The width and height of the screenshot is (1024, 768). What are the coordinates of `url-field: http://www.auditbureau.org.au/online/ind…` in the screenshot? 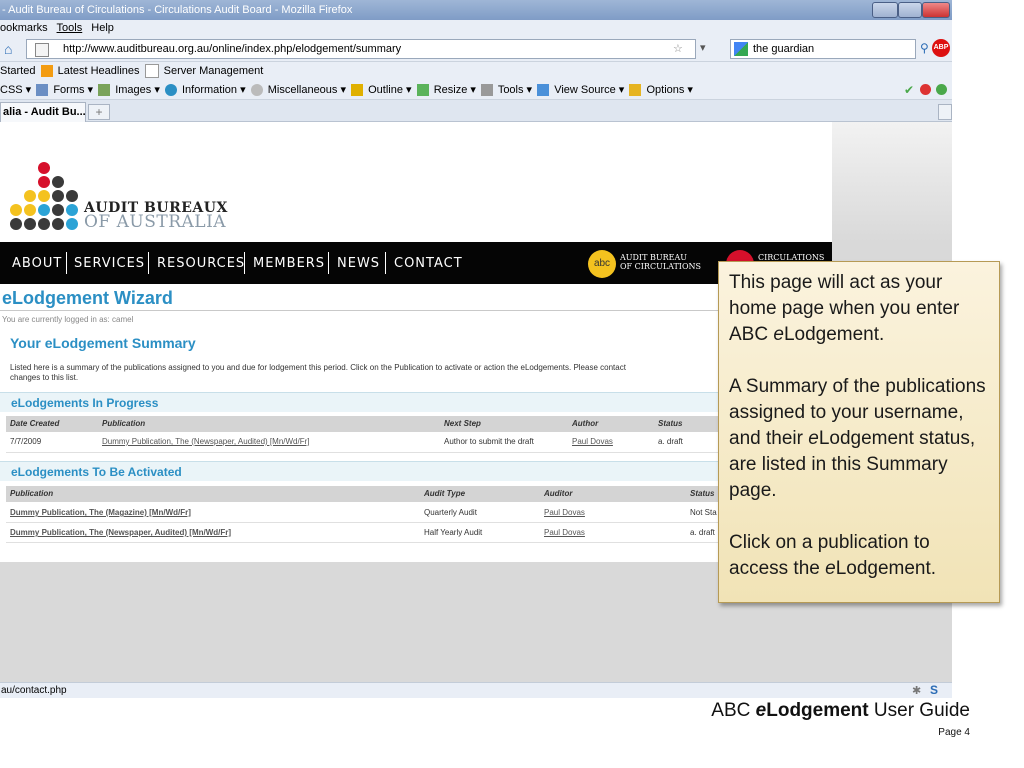 It's located at (361, 49).